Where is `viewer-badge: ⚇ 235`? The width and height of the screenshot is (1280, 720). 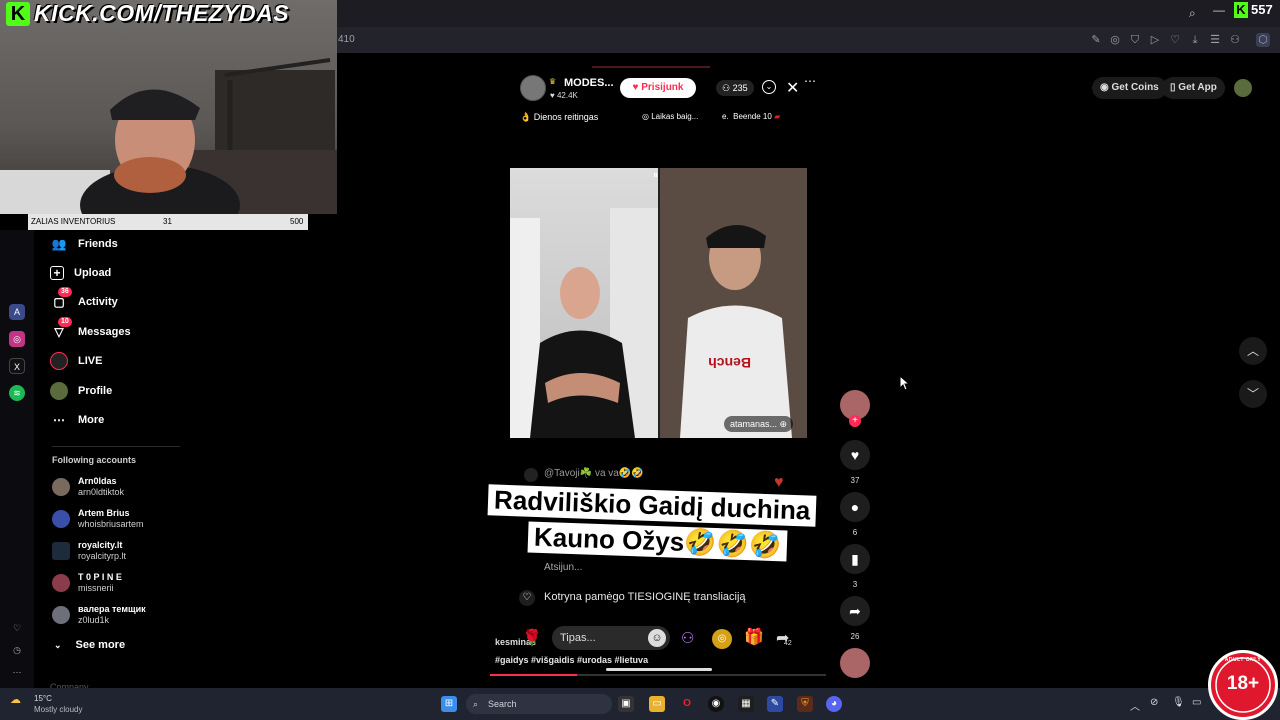
viewer-badge: ⚇ 235 is located at coordinates (735, 88).